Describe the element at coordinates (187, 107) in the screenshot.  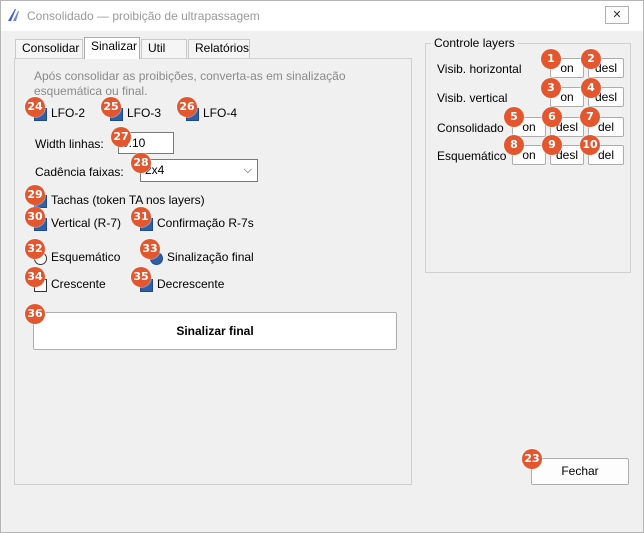
I see `marker-badge: 26` at that location.